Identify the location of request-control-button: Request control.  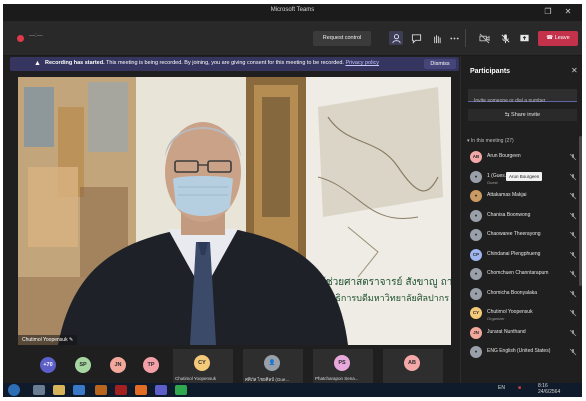
(342, 38).